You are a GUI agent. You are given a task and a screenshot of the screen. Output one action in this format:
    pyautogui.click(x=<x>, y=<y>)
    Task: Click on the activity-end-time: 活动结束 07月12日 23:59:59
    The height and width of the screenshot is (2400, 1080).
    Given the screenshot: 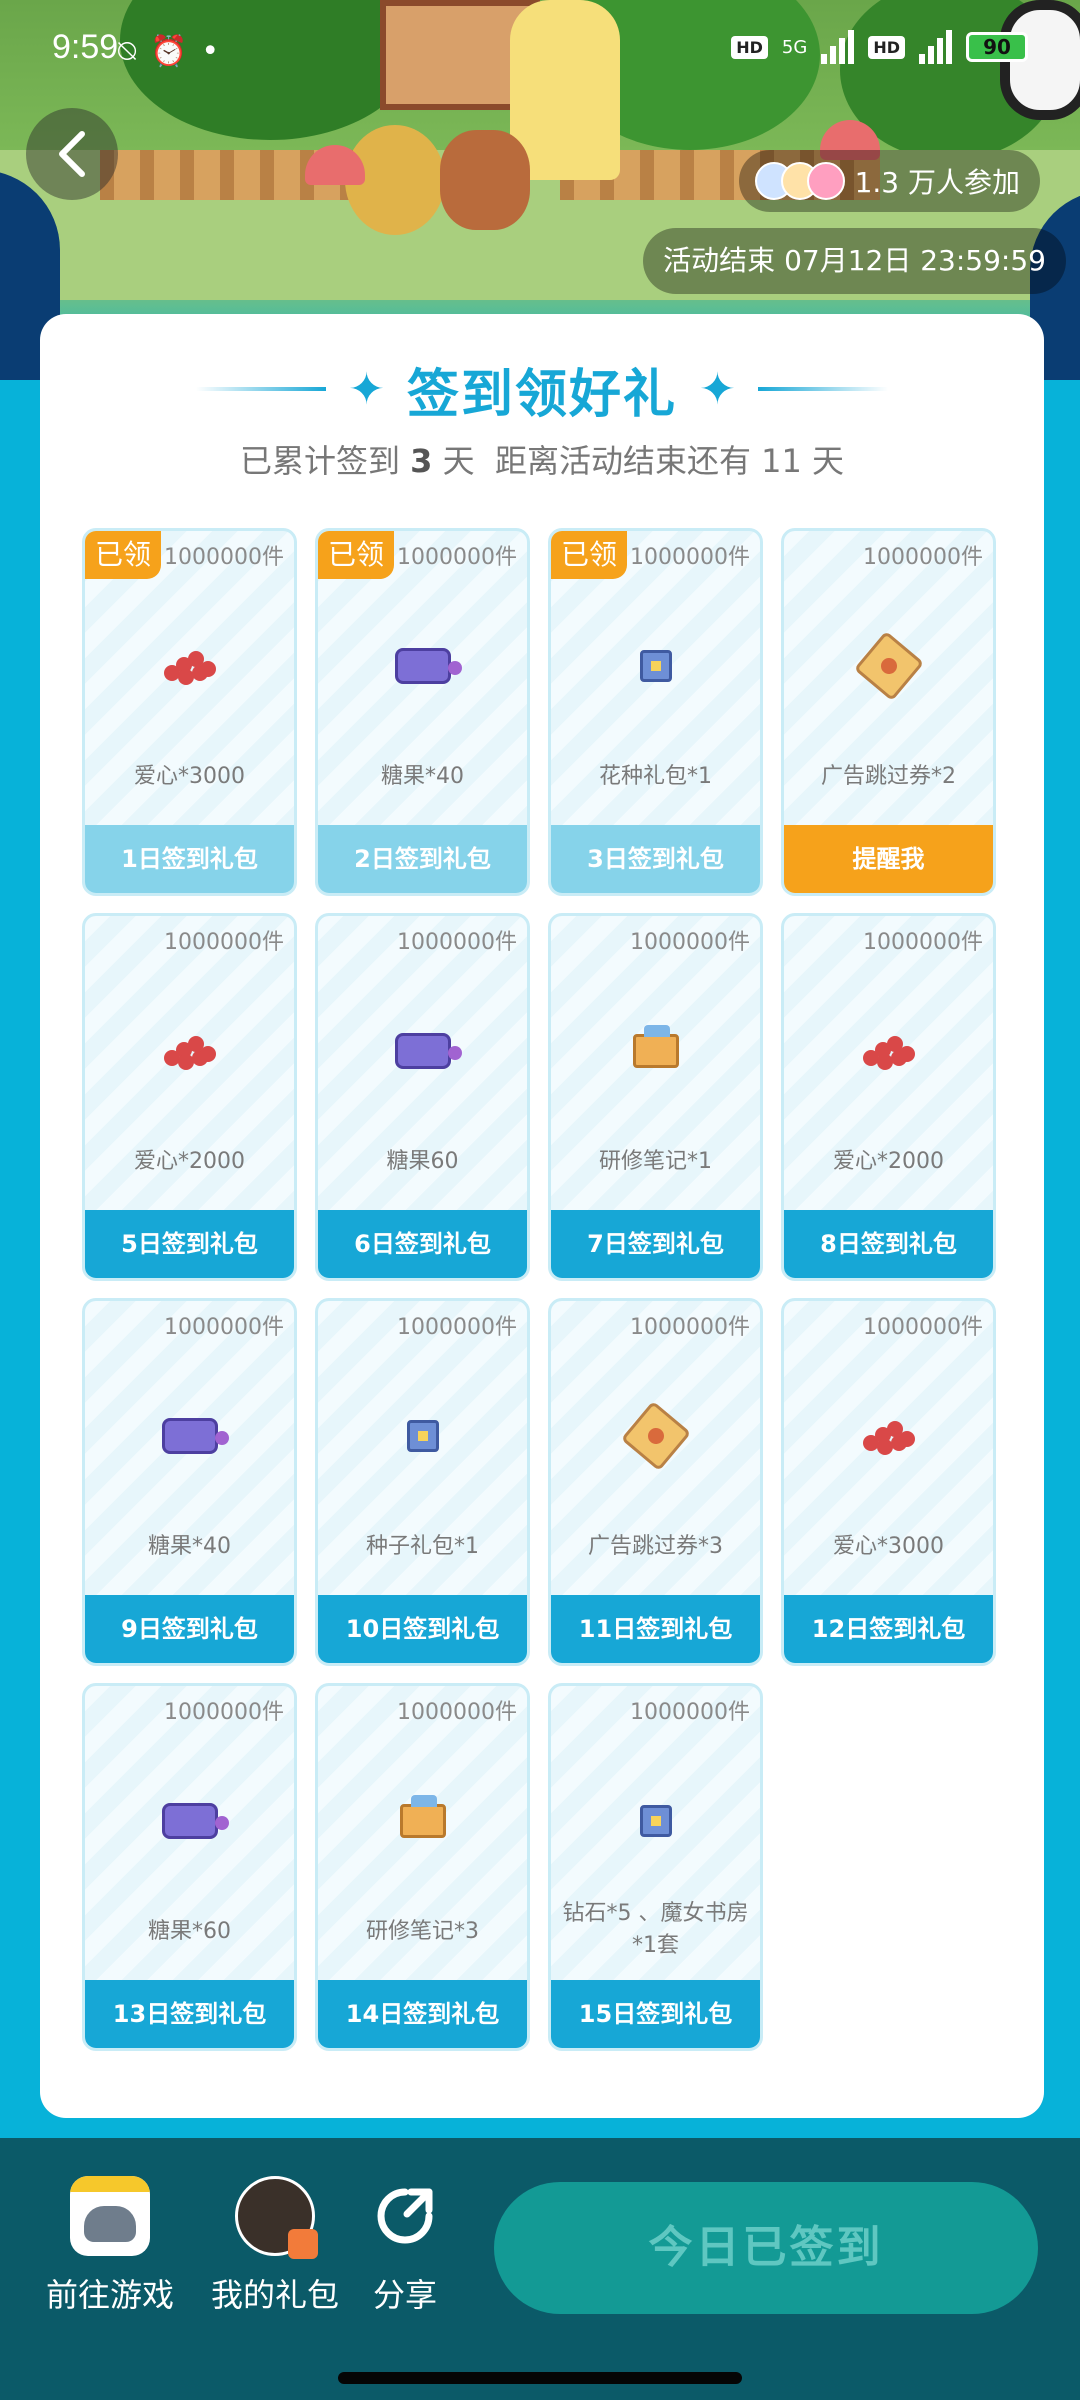 What is the action you would take?
    pyautogui.click(x=854, y=261)
    